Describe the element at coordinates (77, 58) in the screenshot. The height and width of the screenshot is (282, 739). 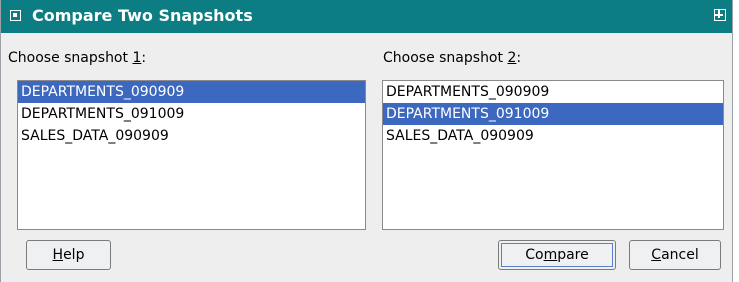
I see `snapshot-1-label: Choose snapshot 1:` at that location.